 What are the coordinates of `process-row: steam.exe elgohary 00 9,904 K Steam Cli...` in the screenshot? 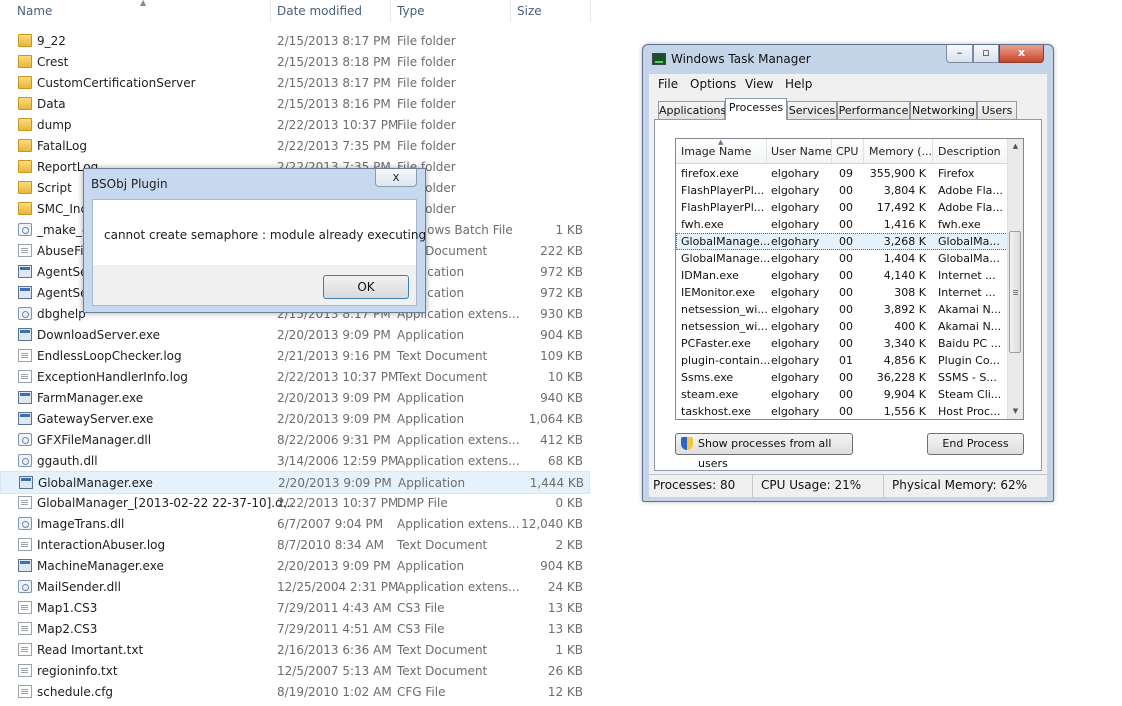 It's located at (843, 394).